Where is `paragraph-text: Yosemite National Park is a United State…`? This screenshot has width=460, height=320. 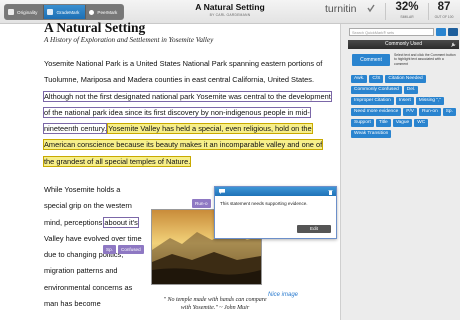
paragraph-text: Yosemite National Park is a United State… is located at coordinates (183, 72).